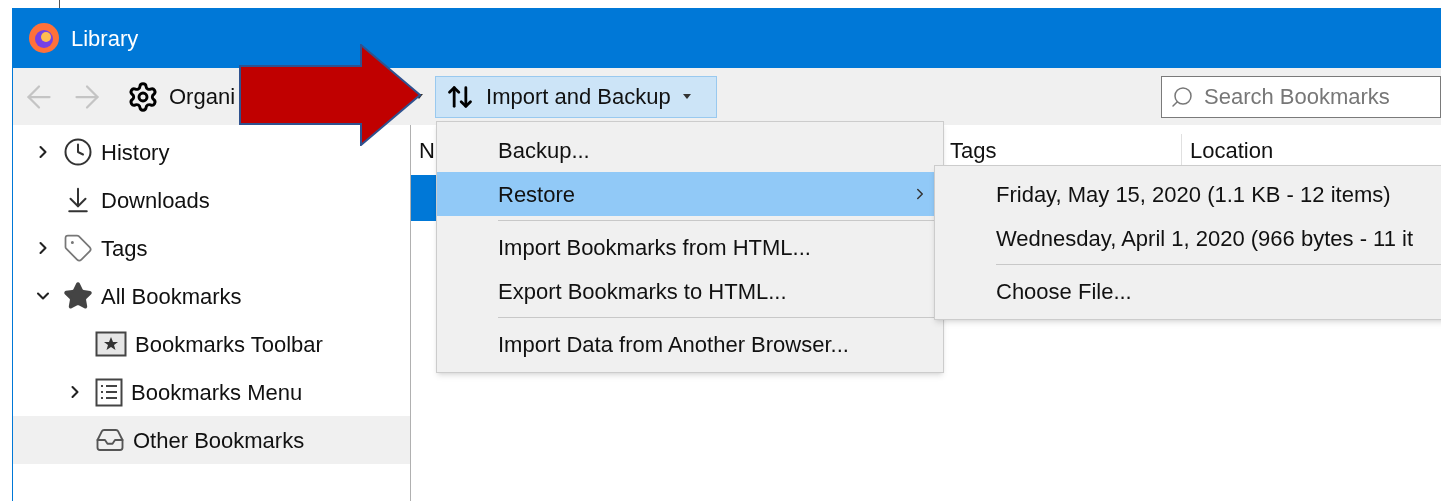  Describe the element at coordinates (211, 200) in the screenshot. I see `sidebar-item: Downloads` at that location.